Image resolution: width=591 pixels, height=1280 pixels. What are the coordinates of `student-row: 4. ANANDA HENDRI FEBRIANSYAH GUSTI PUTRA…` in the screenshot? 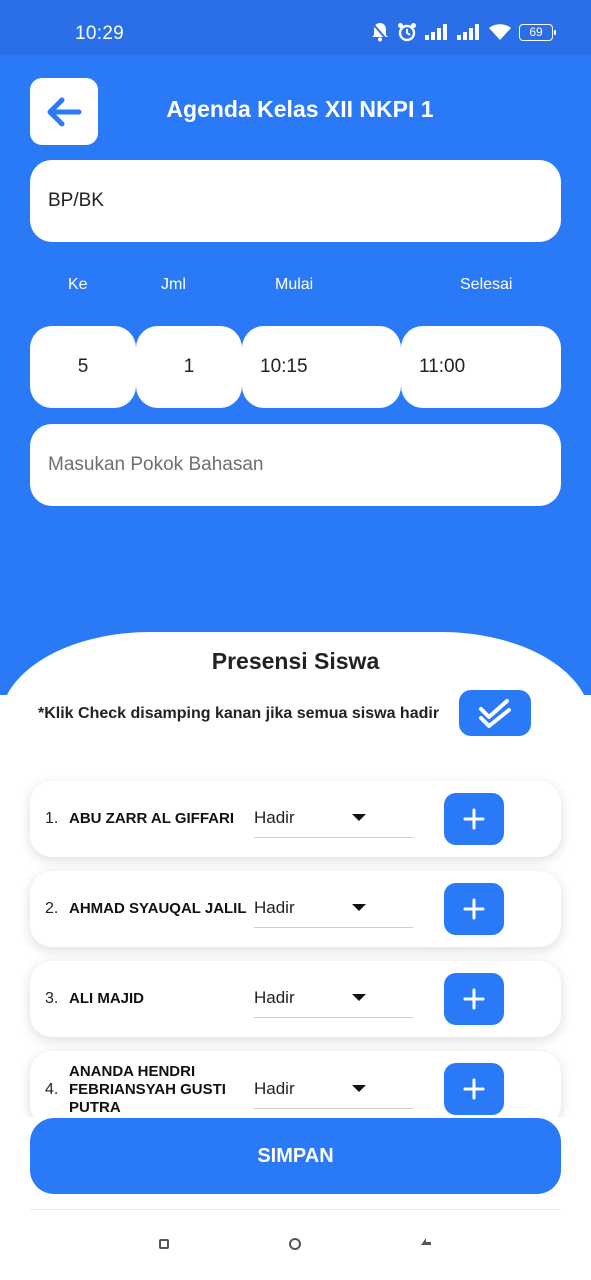 It's located at (295, 1084).